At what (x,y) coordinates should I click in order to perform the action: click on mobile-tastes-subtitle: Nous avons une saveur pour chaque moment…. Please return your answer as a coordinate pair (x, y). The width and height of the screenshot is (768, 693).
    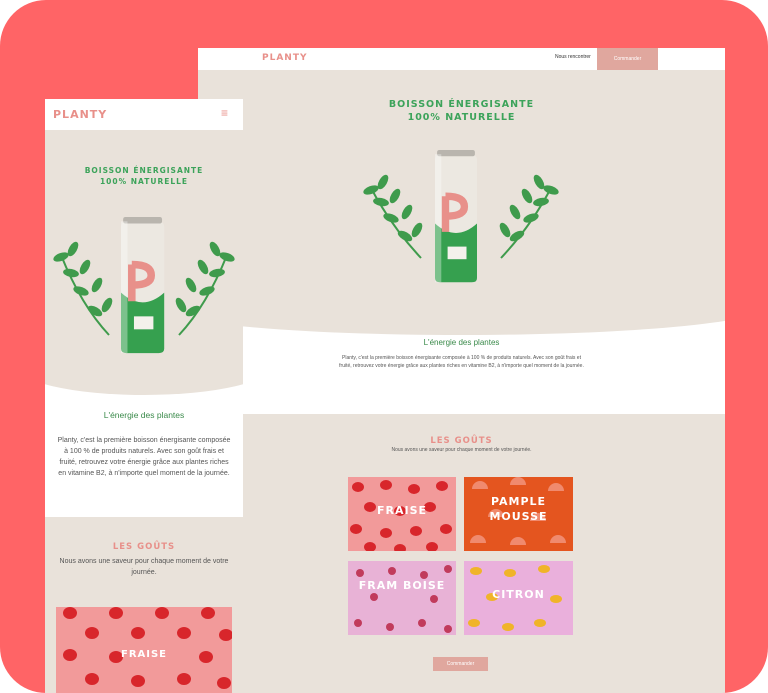
    Looking at the image, I should click on (144, 567).